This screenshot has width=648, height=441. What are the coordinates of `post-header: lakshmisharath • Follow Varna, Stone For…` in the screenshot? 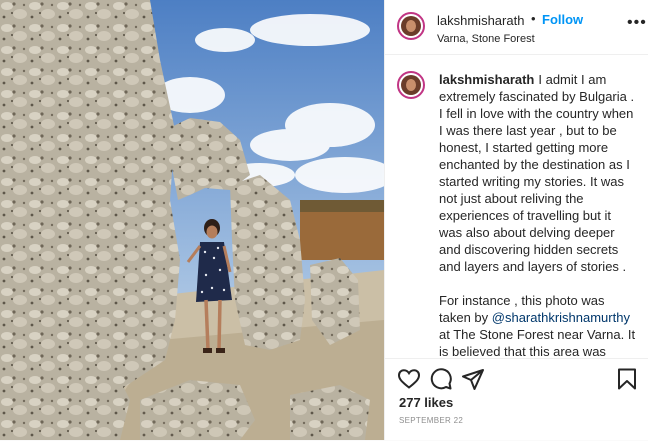 It's located at (516, 27).